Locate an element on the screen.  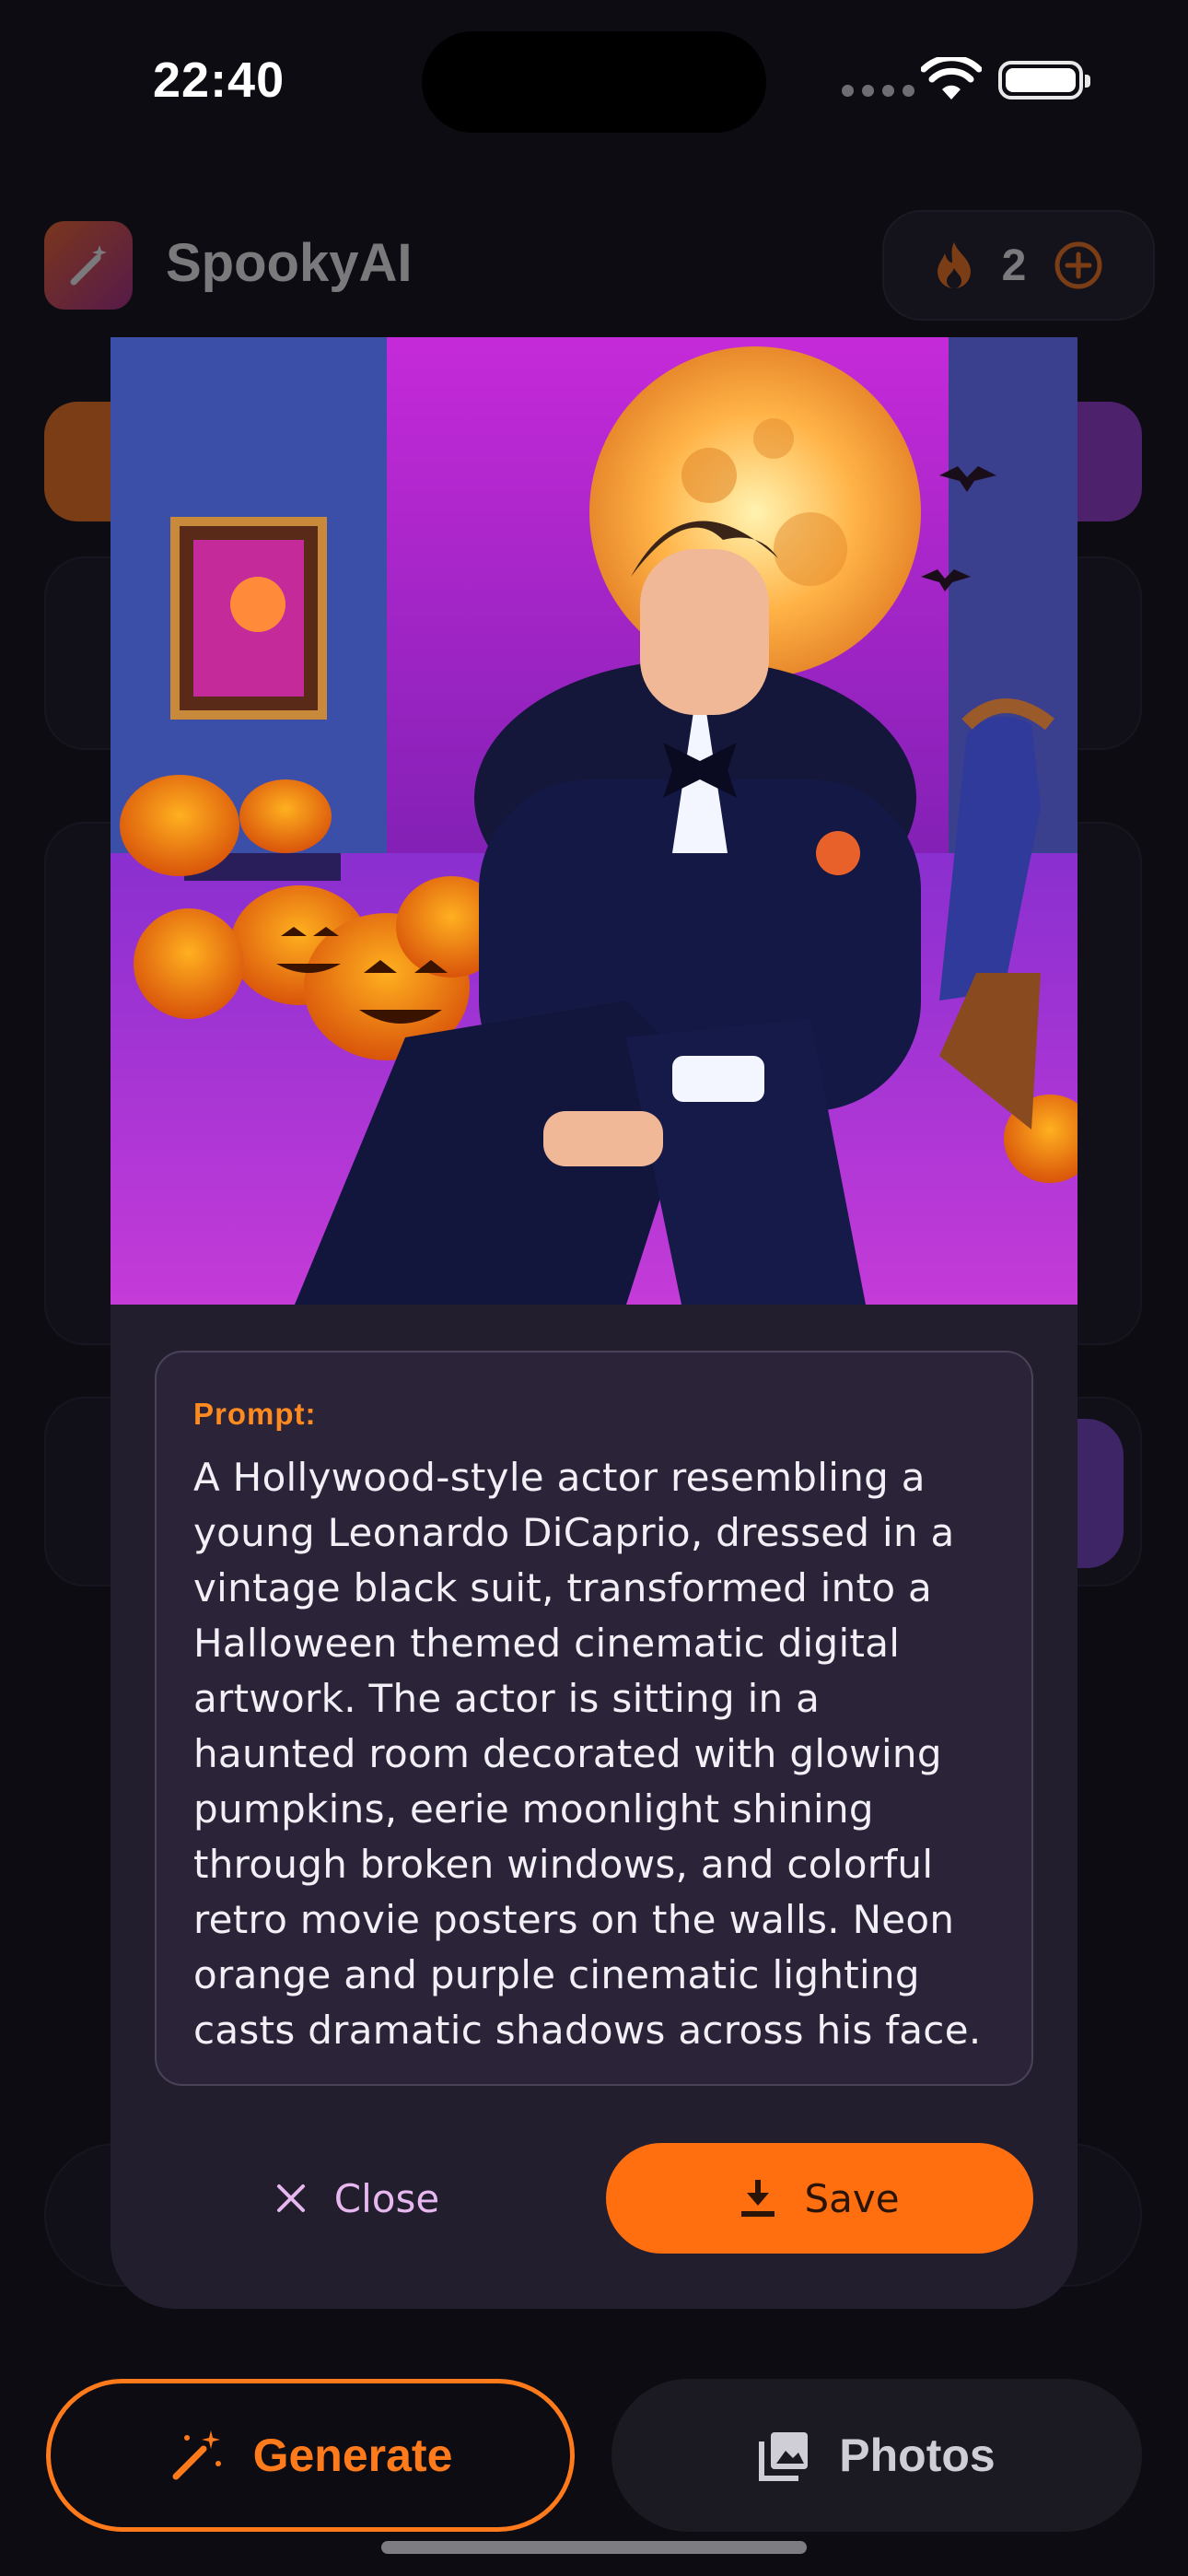
nav-generate-button: Generate is located at coordinates (311, 2455).